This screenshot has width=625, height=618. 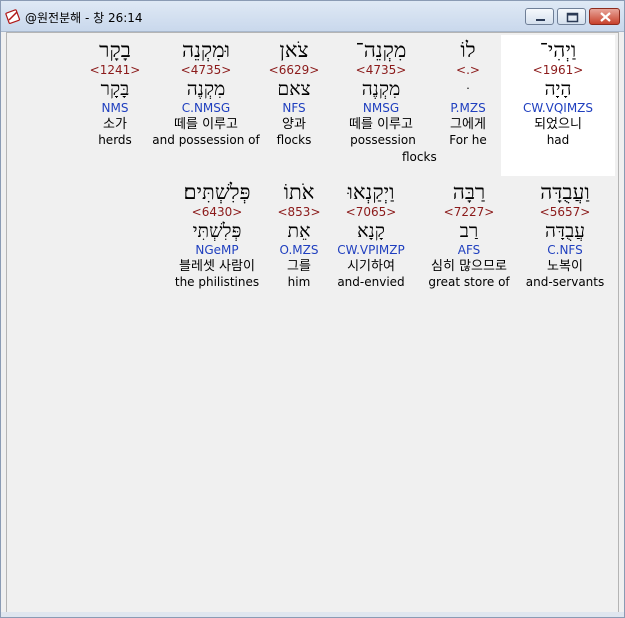 I want to click on close-button, so click(x=604, y=16).